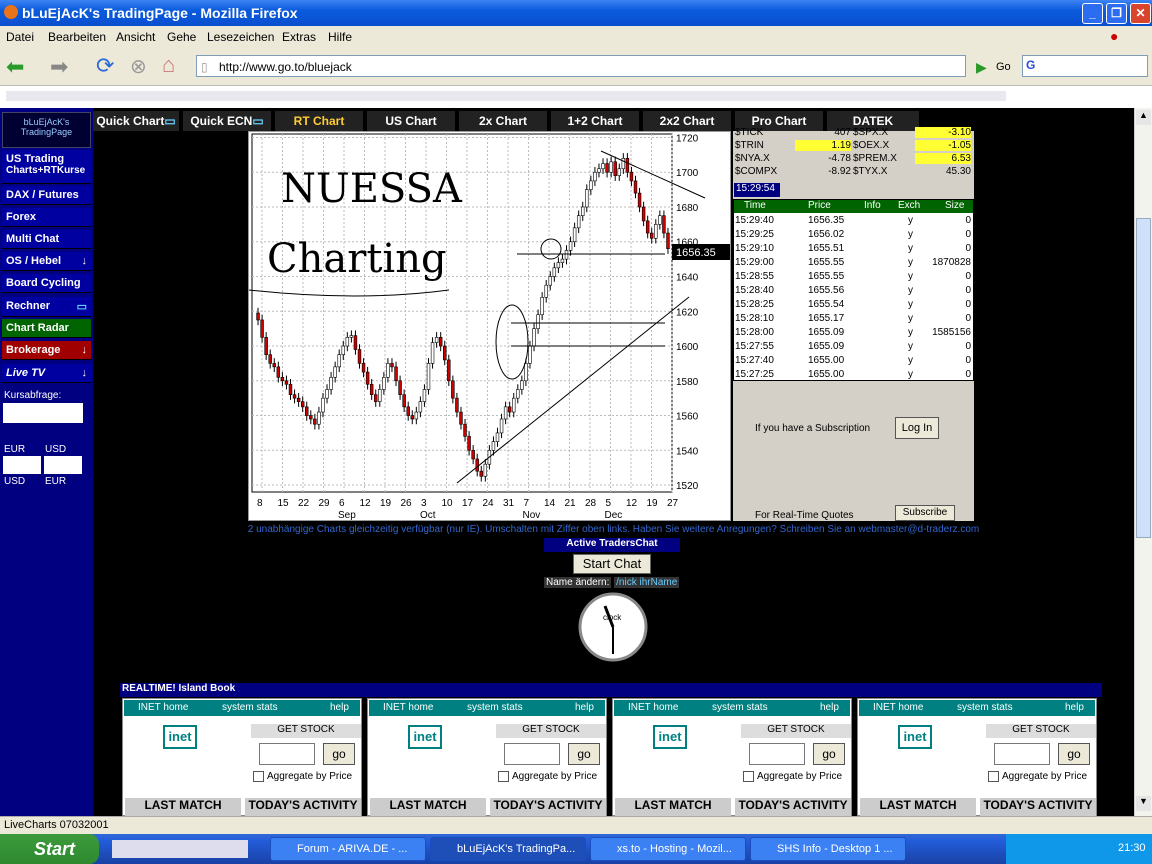 The image size is (1152, 864). Describe the element at coordinates (137, 121) in the screenshot. I see `tab-quick-chart: Quick Chart▭` at that location.